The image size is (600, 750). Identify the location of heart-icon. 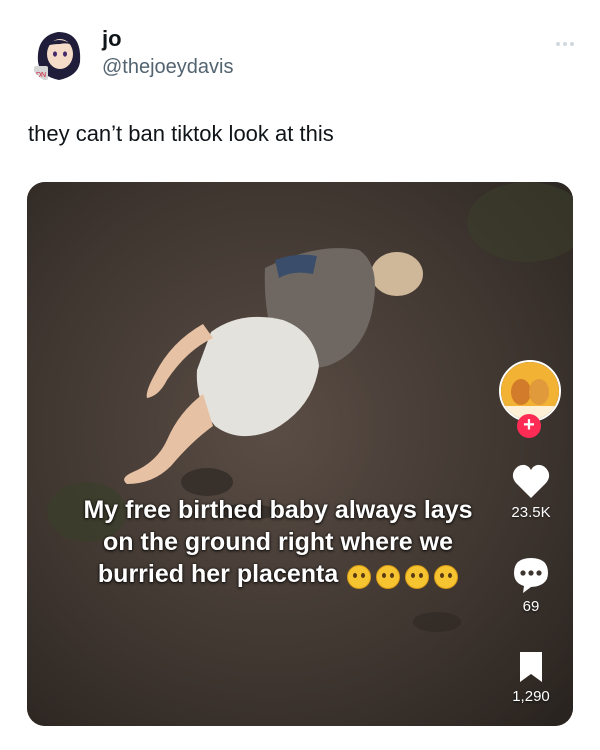
(531, 482).